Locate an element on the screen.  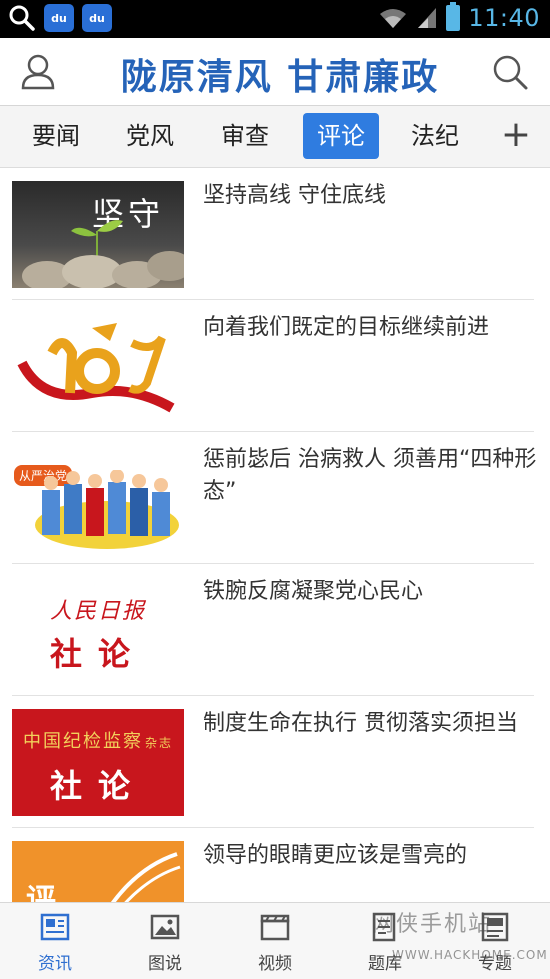
status-bar: du du 11:40 is located at coordinates (275, 19).